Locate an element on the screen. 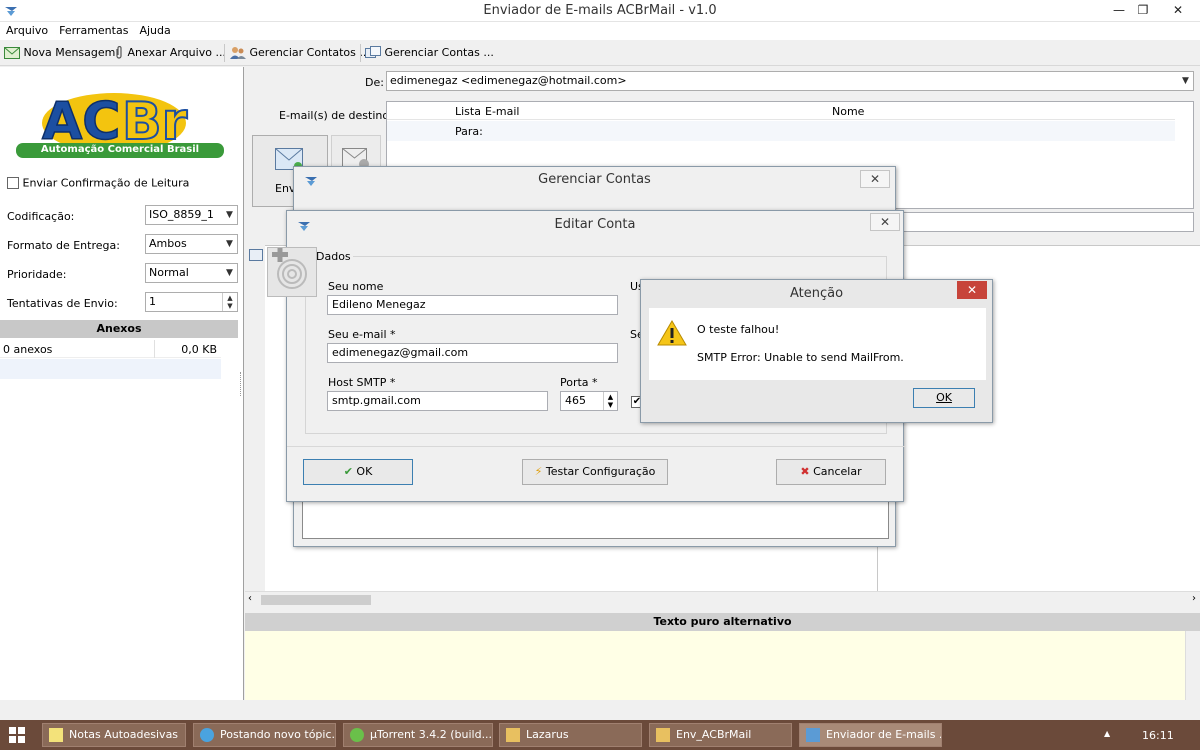 This screenshot has width=1200, height=750. accounts-list is located at coordinates (595, 518).